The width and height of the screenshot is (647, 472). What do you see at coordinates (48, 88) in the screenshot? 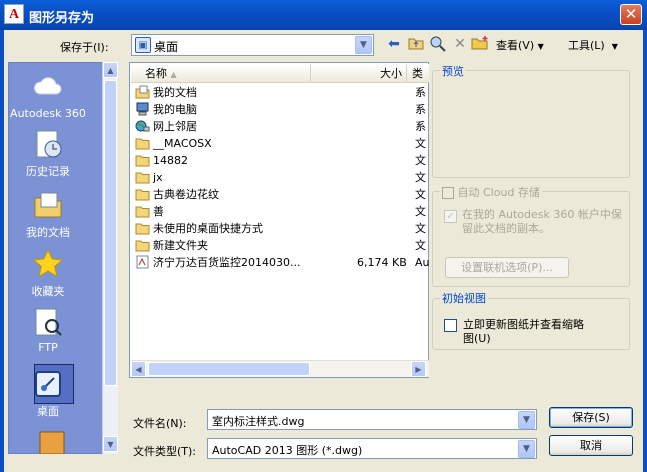
I see `cloud-icon` at bounding box center [48, 88].